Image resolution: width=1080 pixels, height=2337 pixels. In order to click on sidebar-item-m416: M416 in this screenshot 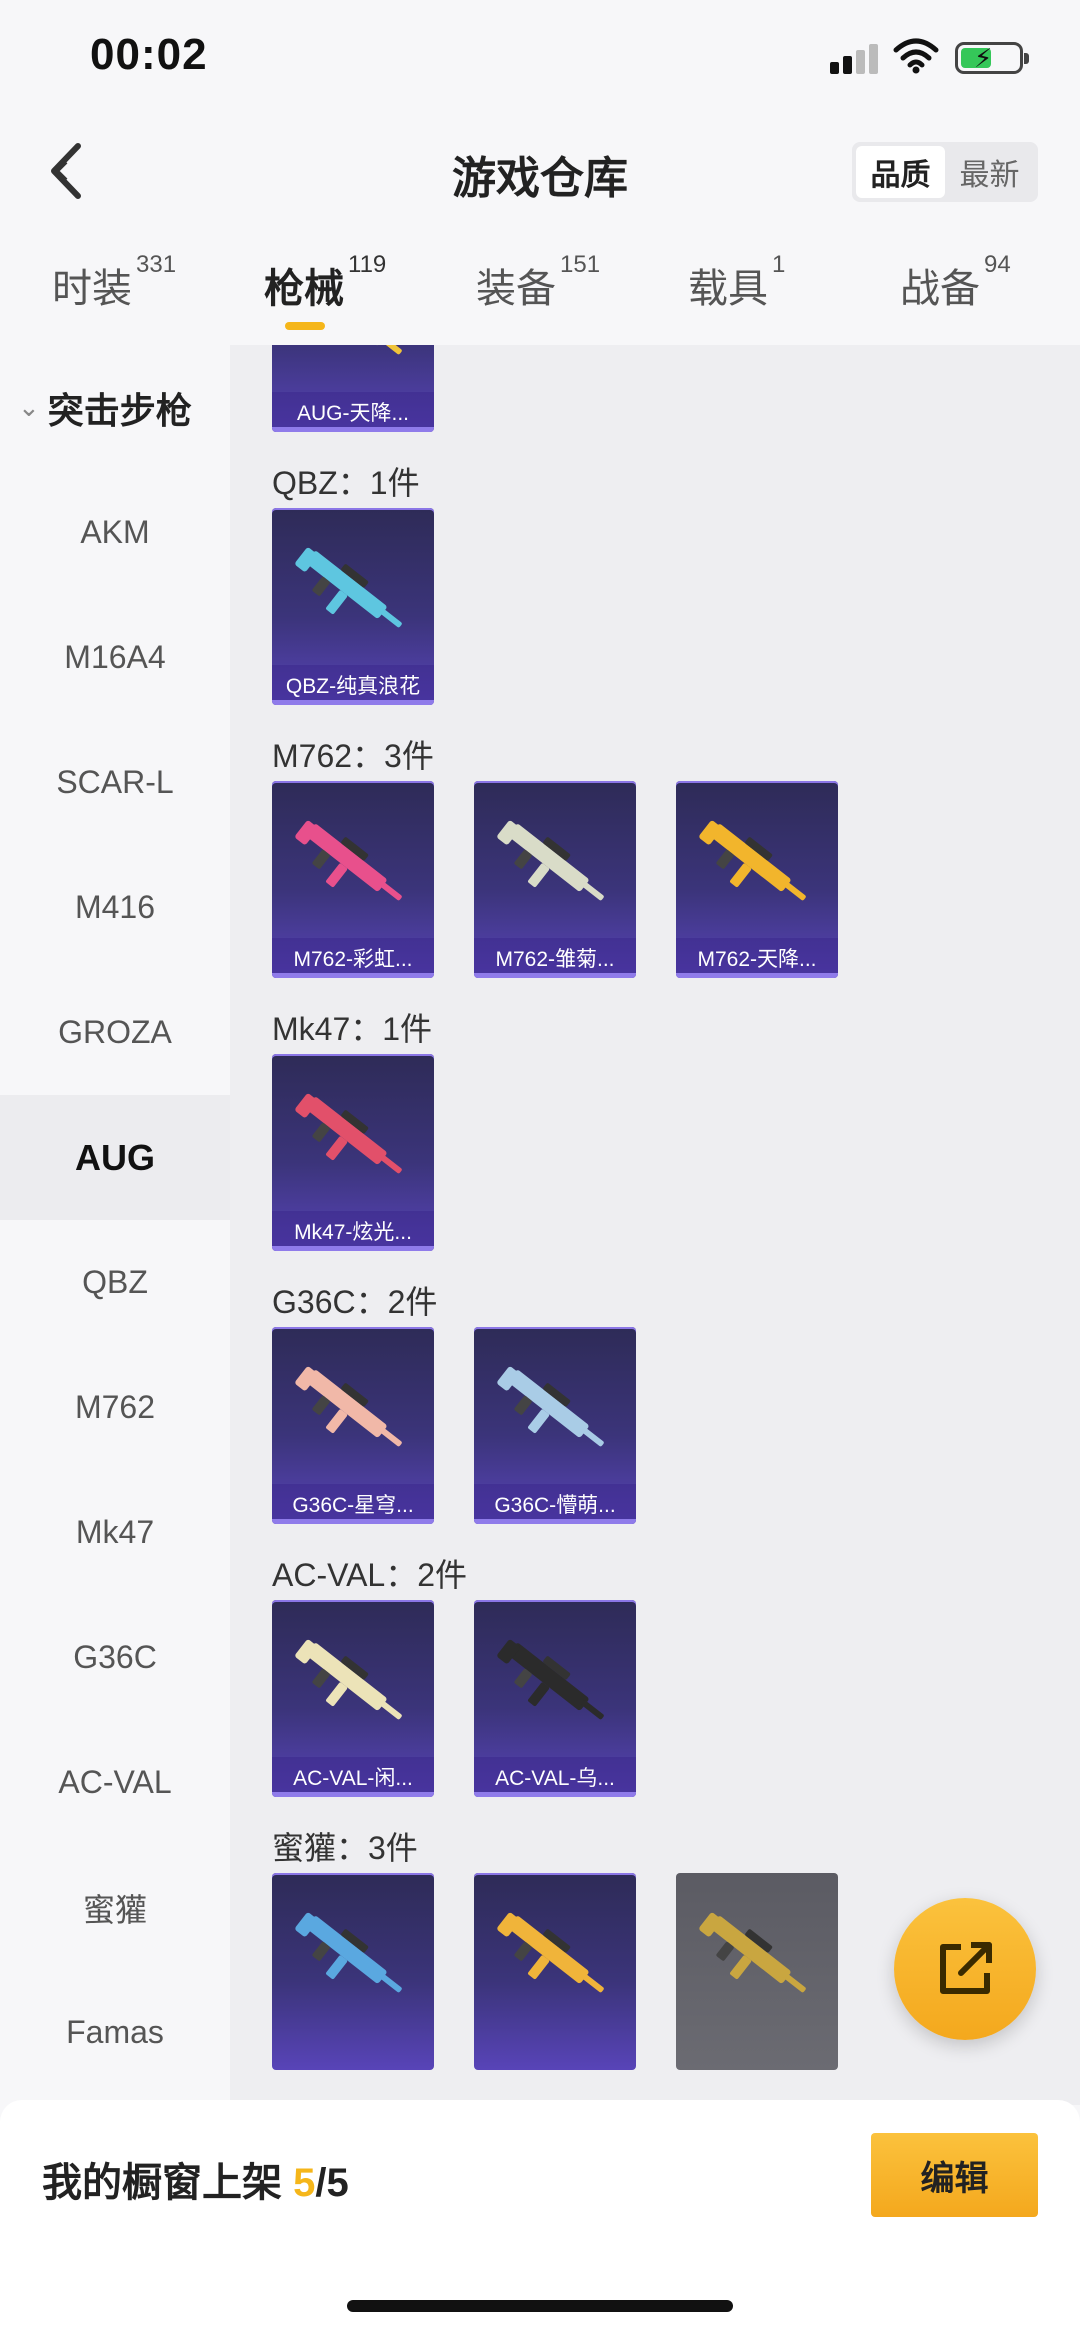, I will do `click(115, 907)`.